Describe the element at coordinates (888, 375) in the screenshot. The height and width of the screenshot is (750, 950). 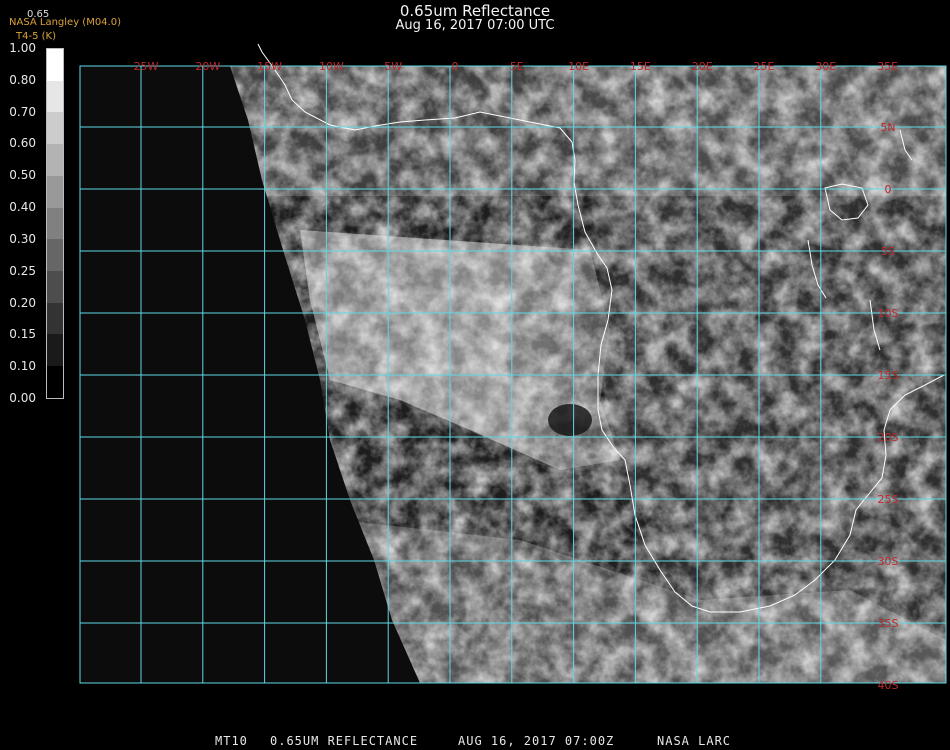
I see `latitude-label: 15S` at that location.